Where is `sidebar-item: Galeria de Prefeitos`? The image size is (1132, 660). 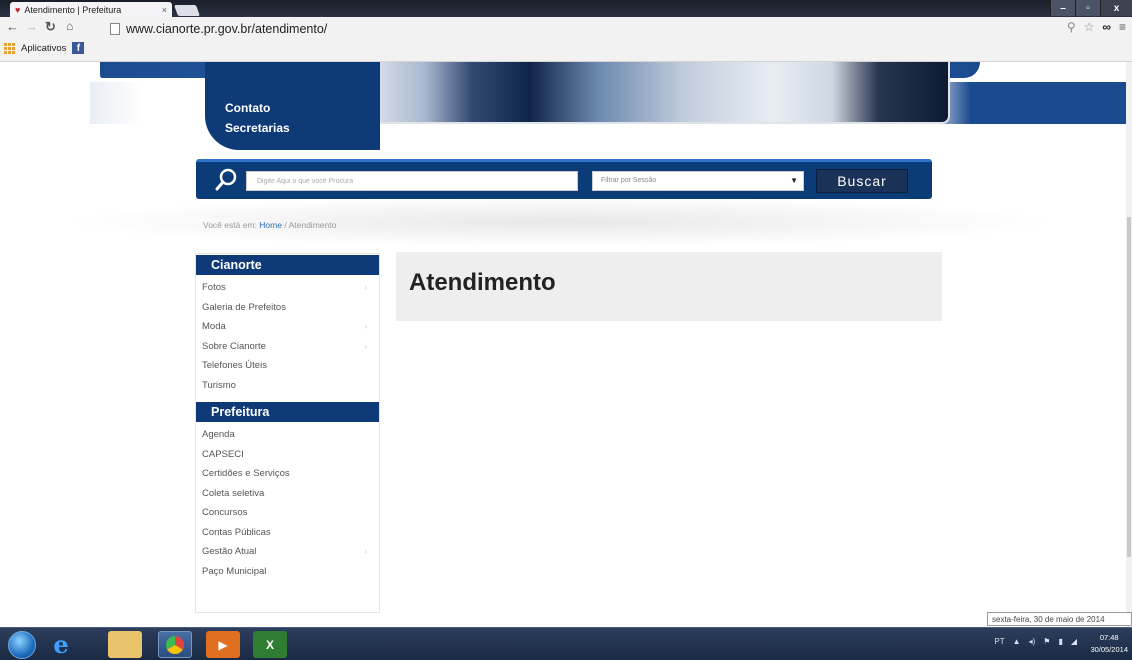 sidebar-item: Galeria de Prefeitos is located at coordinates (287, 308).